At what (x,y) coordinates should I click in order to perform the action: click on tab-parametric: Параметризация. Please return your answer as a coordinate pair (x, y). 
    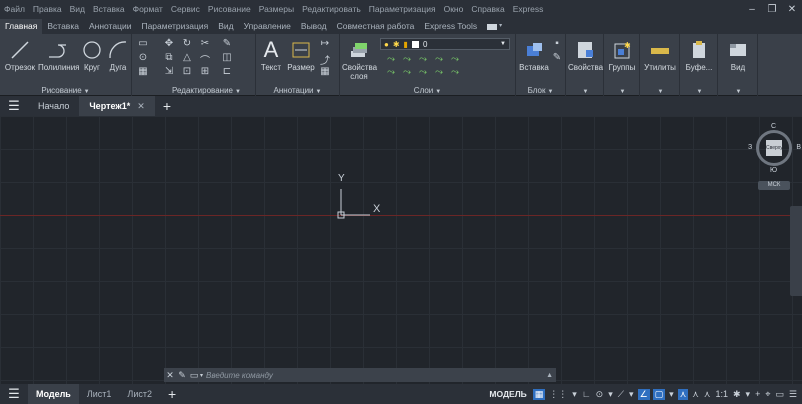
    Looking at the image, I should click on (174, 26).